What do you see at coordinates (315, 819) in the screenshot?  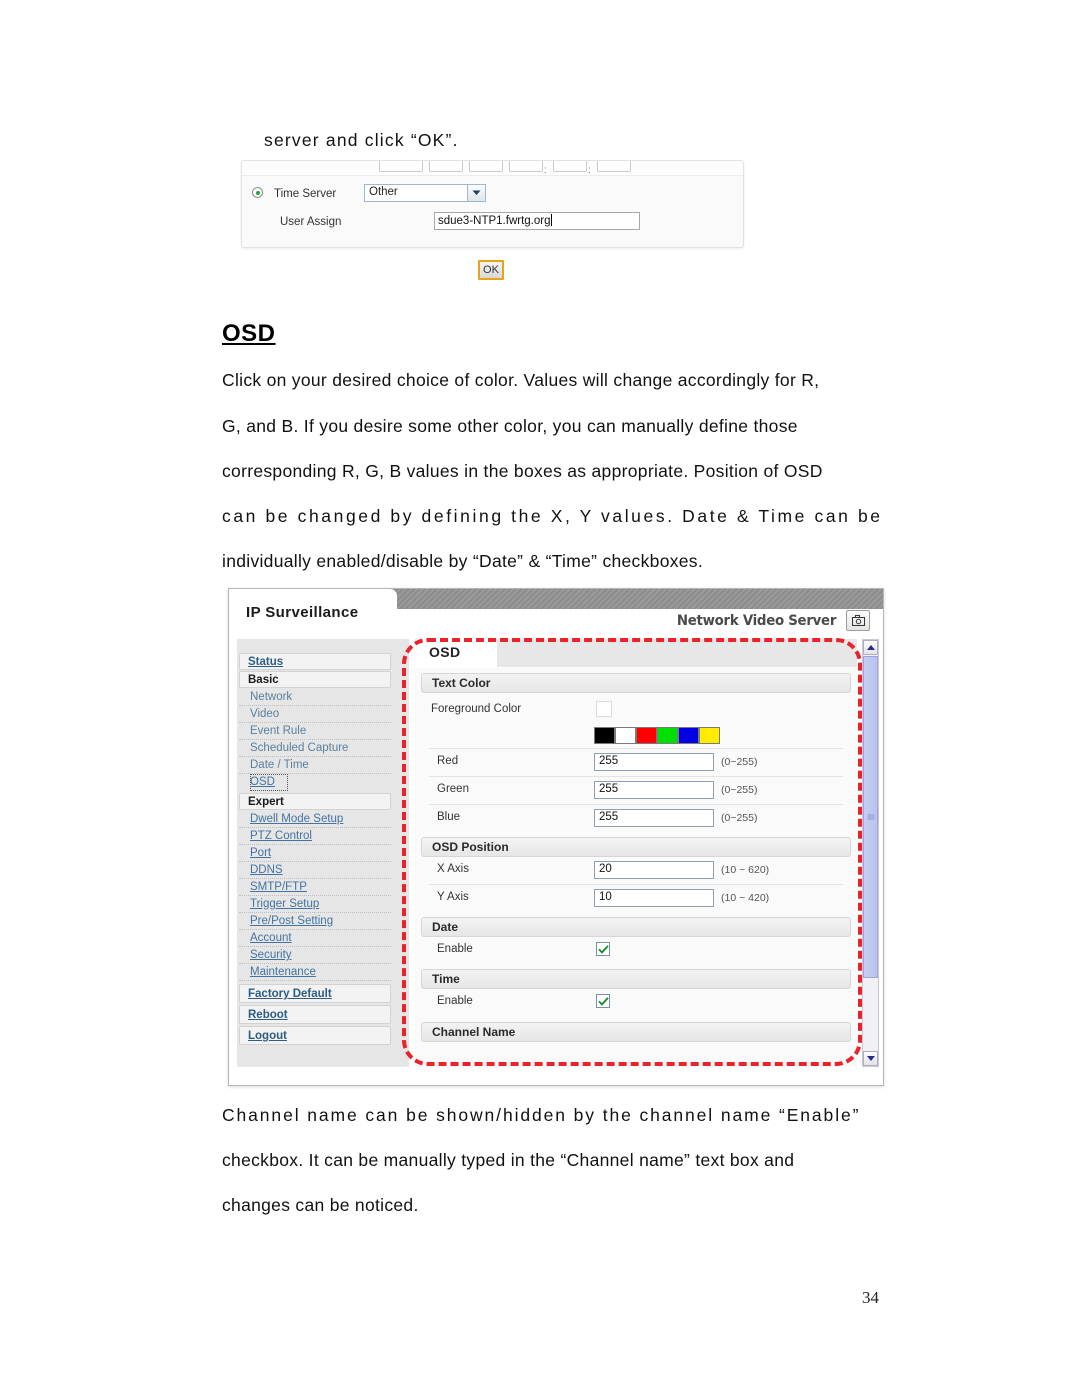 I see `sidebar-item-dwell-mode-setup: Dwell Mode Setup` at bounding box center [315, 819].